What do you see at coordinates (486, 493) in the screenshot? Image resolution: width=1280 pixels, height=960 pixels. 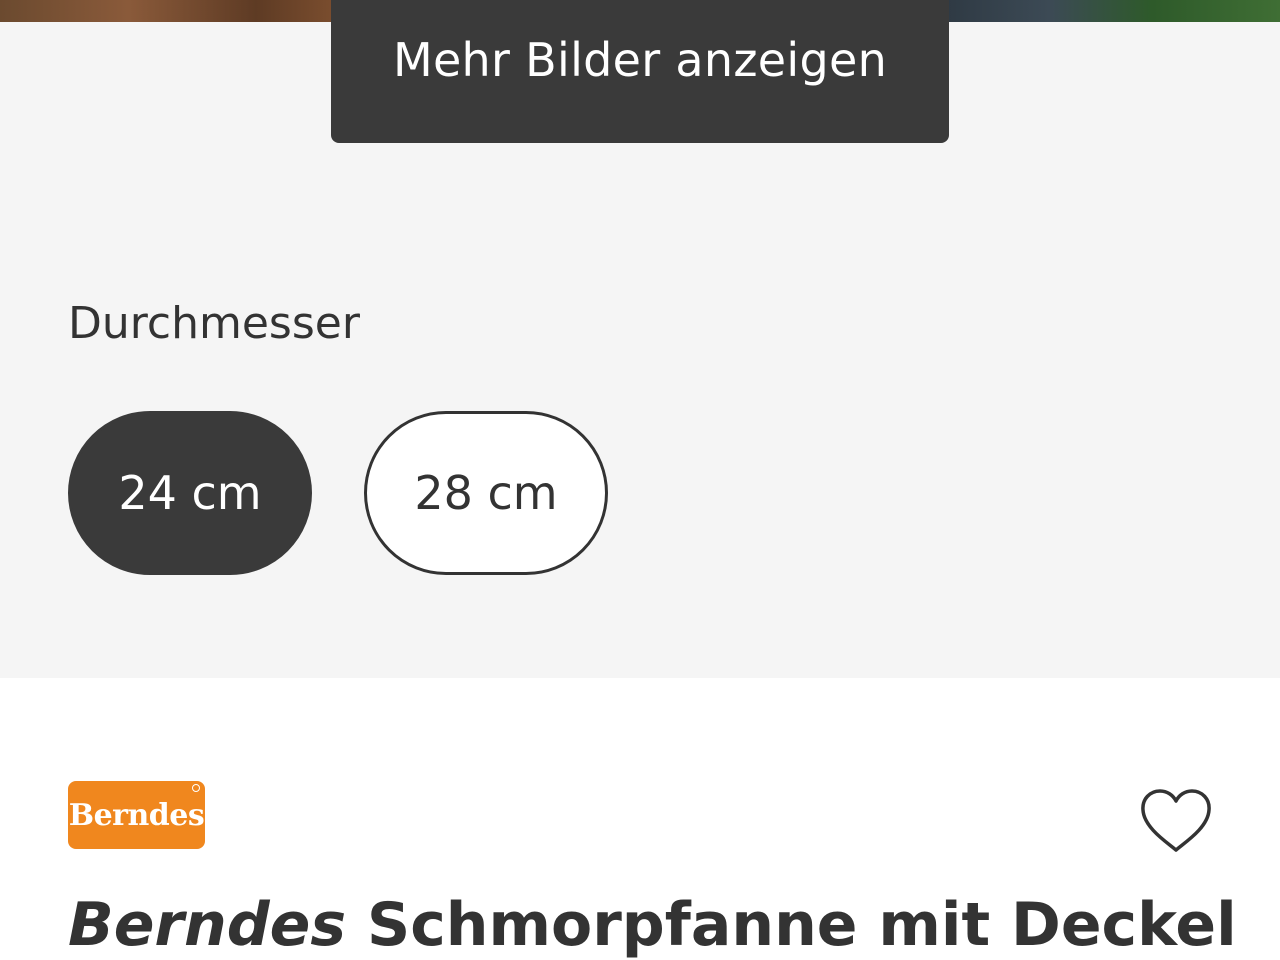 I see `size-option-28cm: 28 cm` at bounding box center [486, 493].